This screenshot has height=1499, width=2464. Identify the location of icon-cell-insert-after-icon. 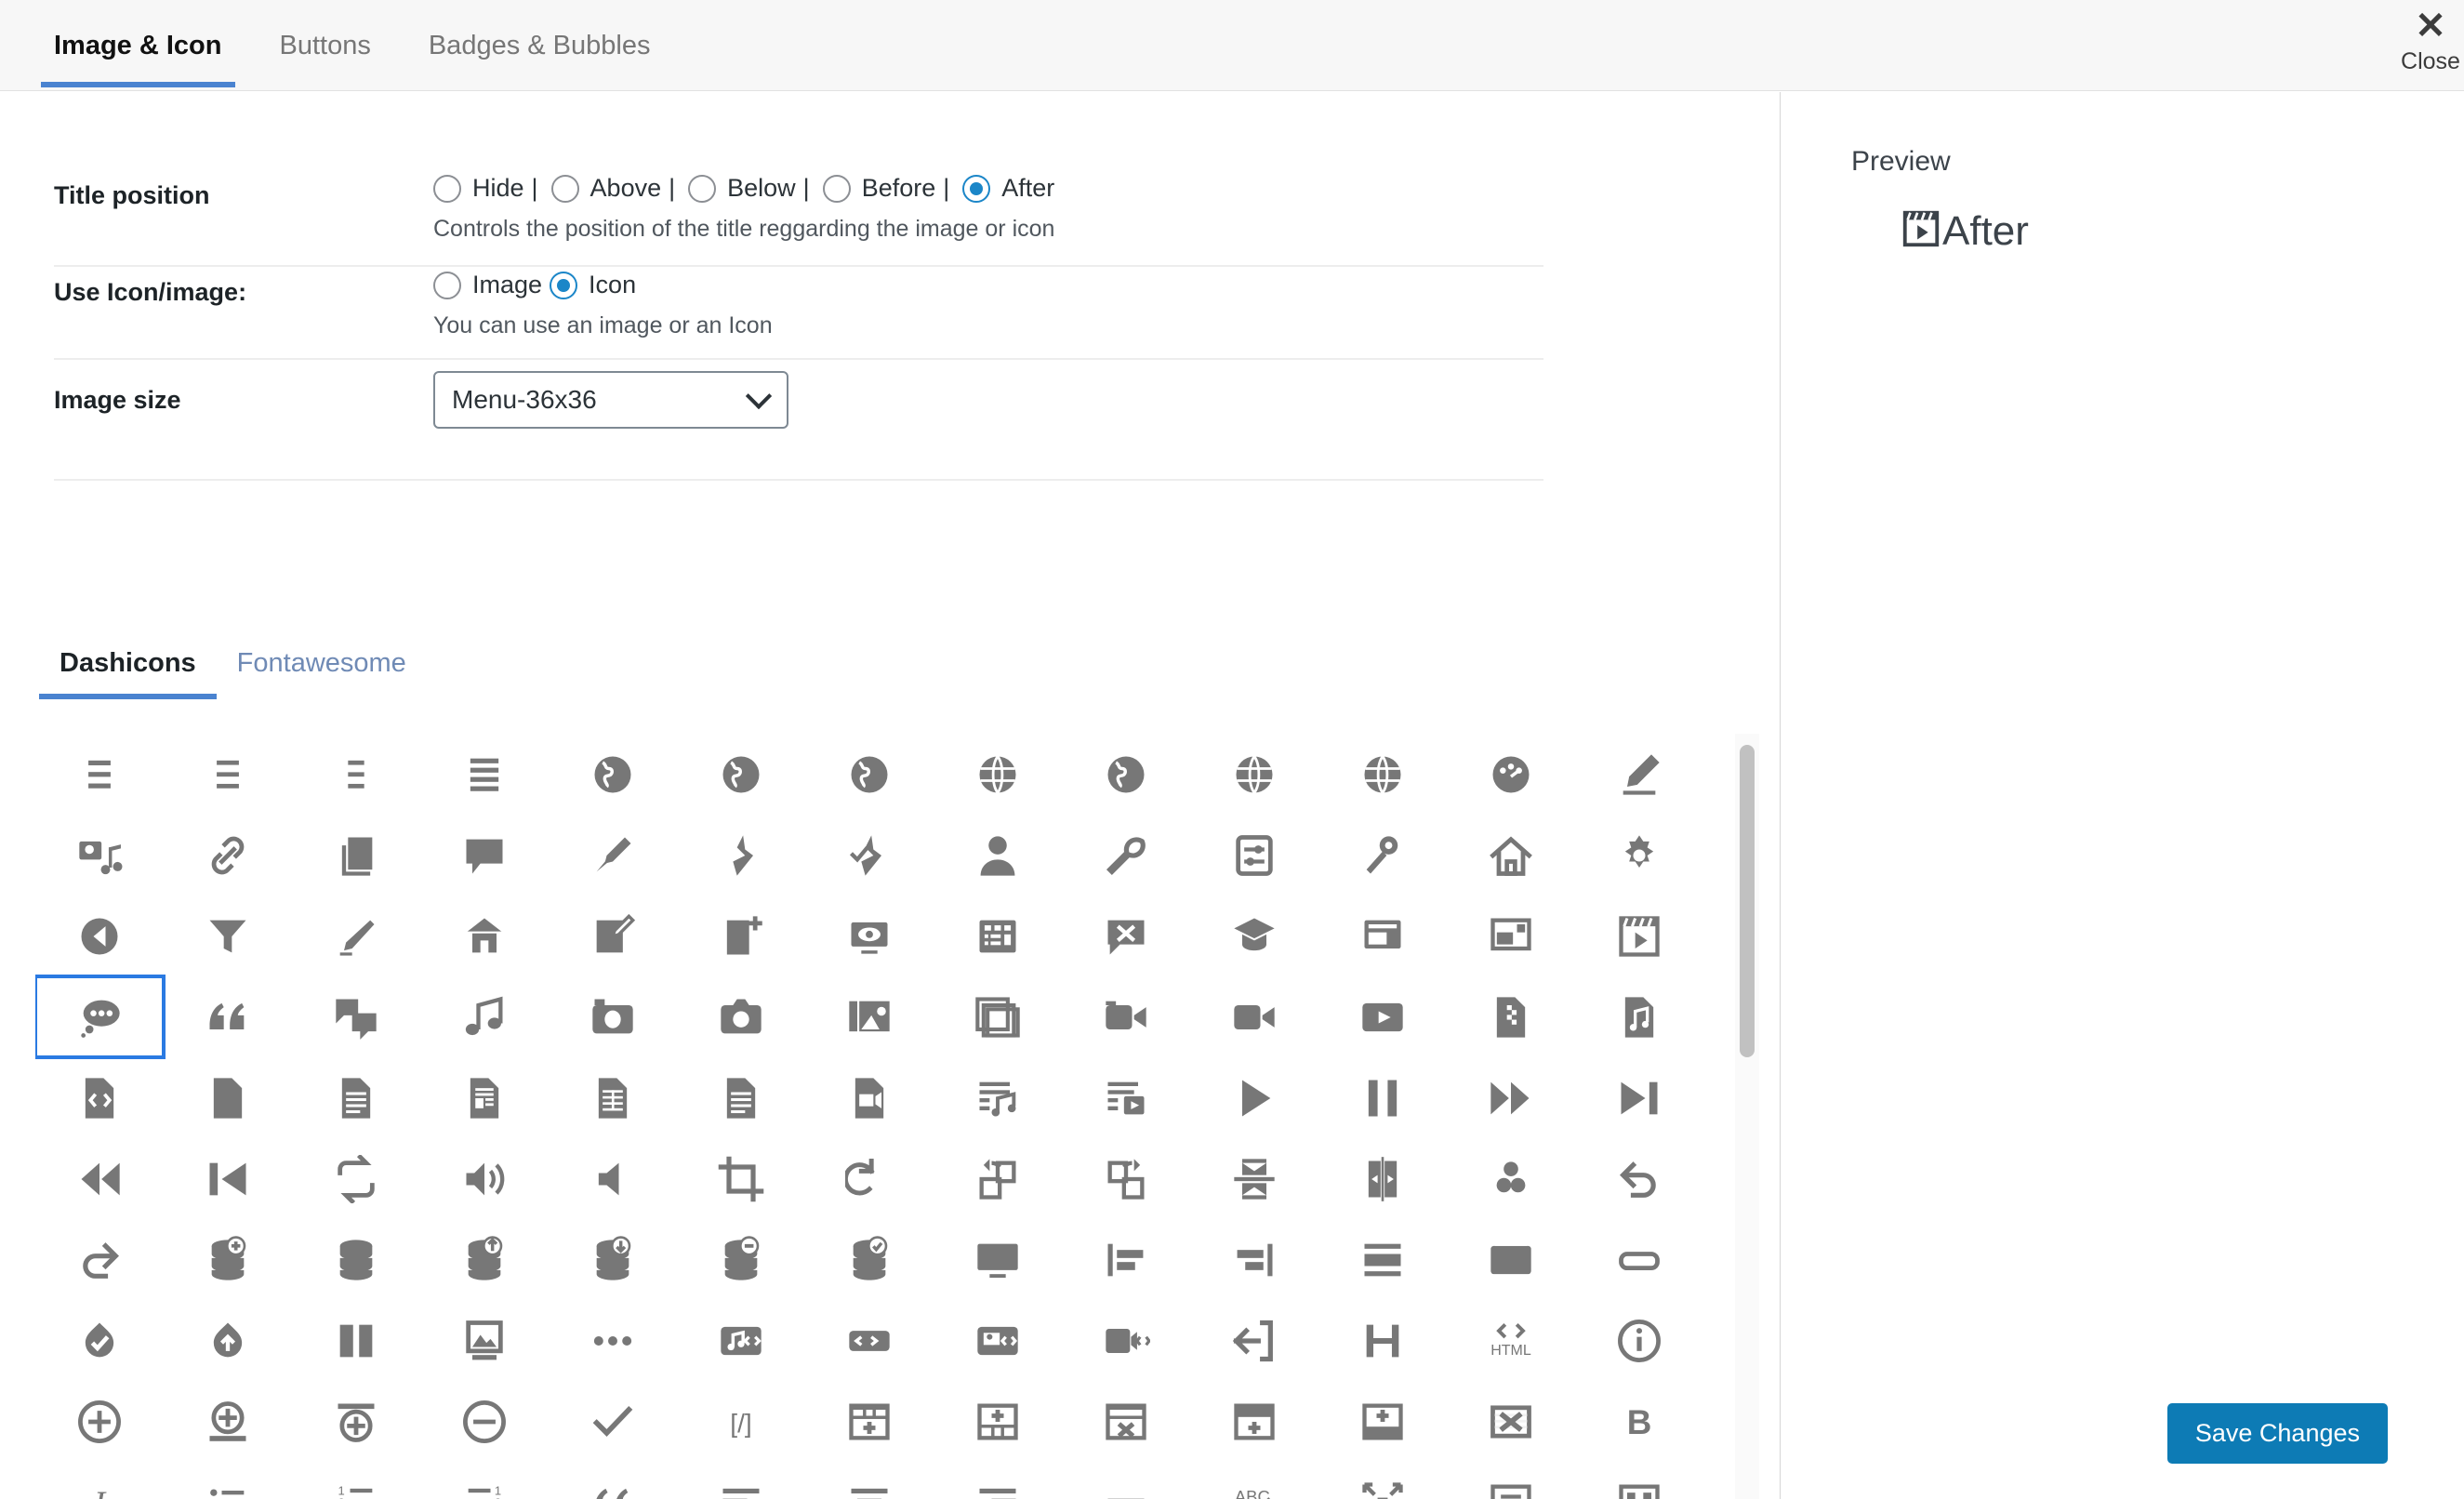
(228, 1421).